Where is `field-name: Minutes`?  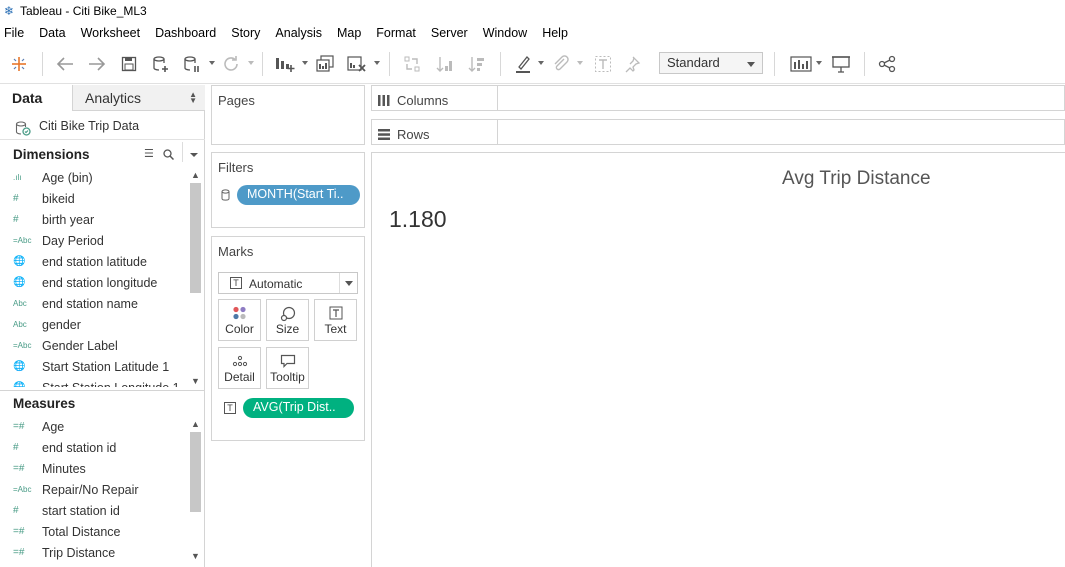 field-name: Minutes is located at coordinates (64, 468).